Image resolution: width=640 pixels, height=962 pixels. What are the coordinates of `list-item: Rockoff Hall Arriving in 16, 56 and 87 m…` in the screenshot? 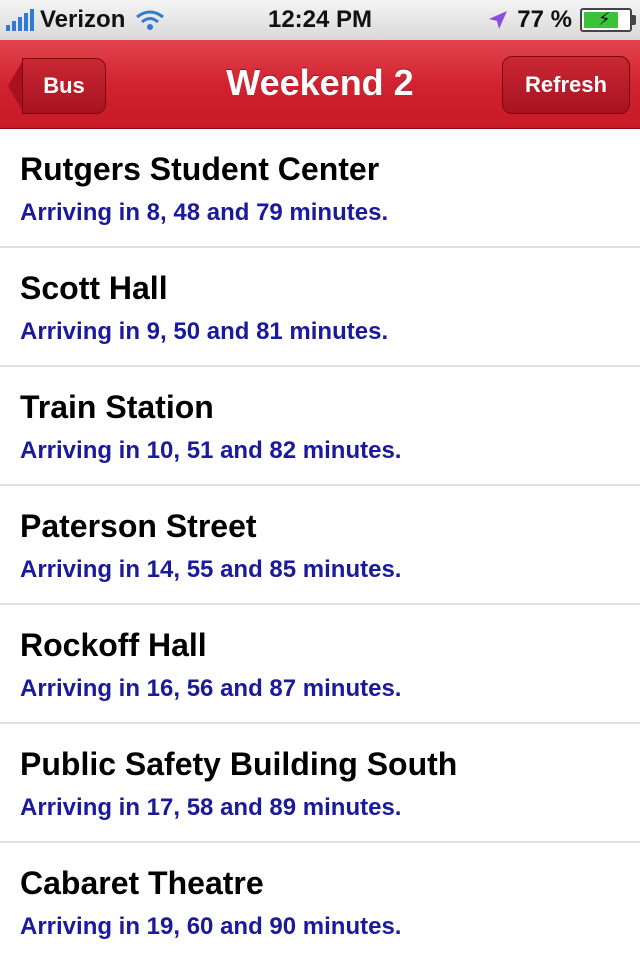 It's located at (320, 664).